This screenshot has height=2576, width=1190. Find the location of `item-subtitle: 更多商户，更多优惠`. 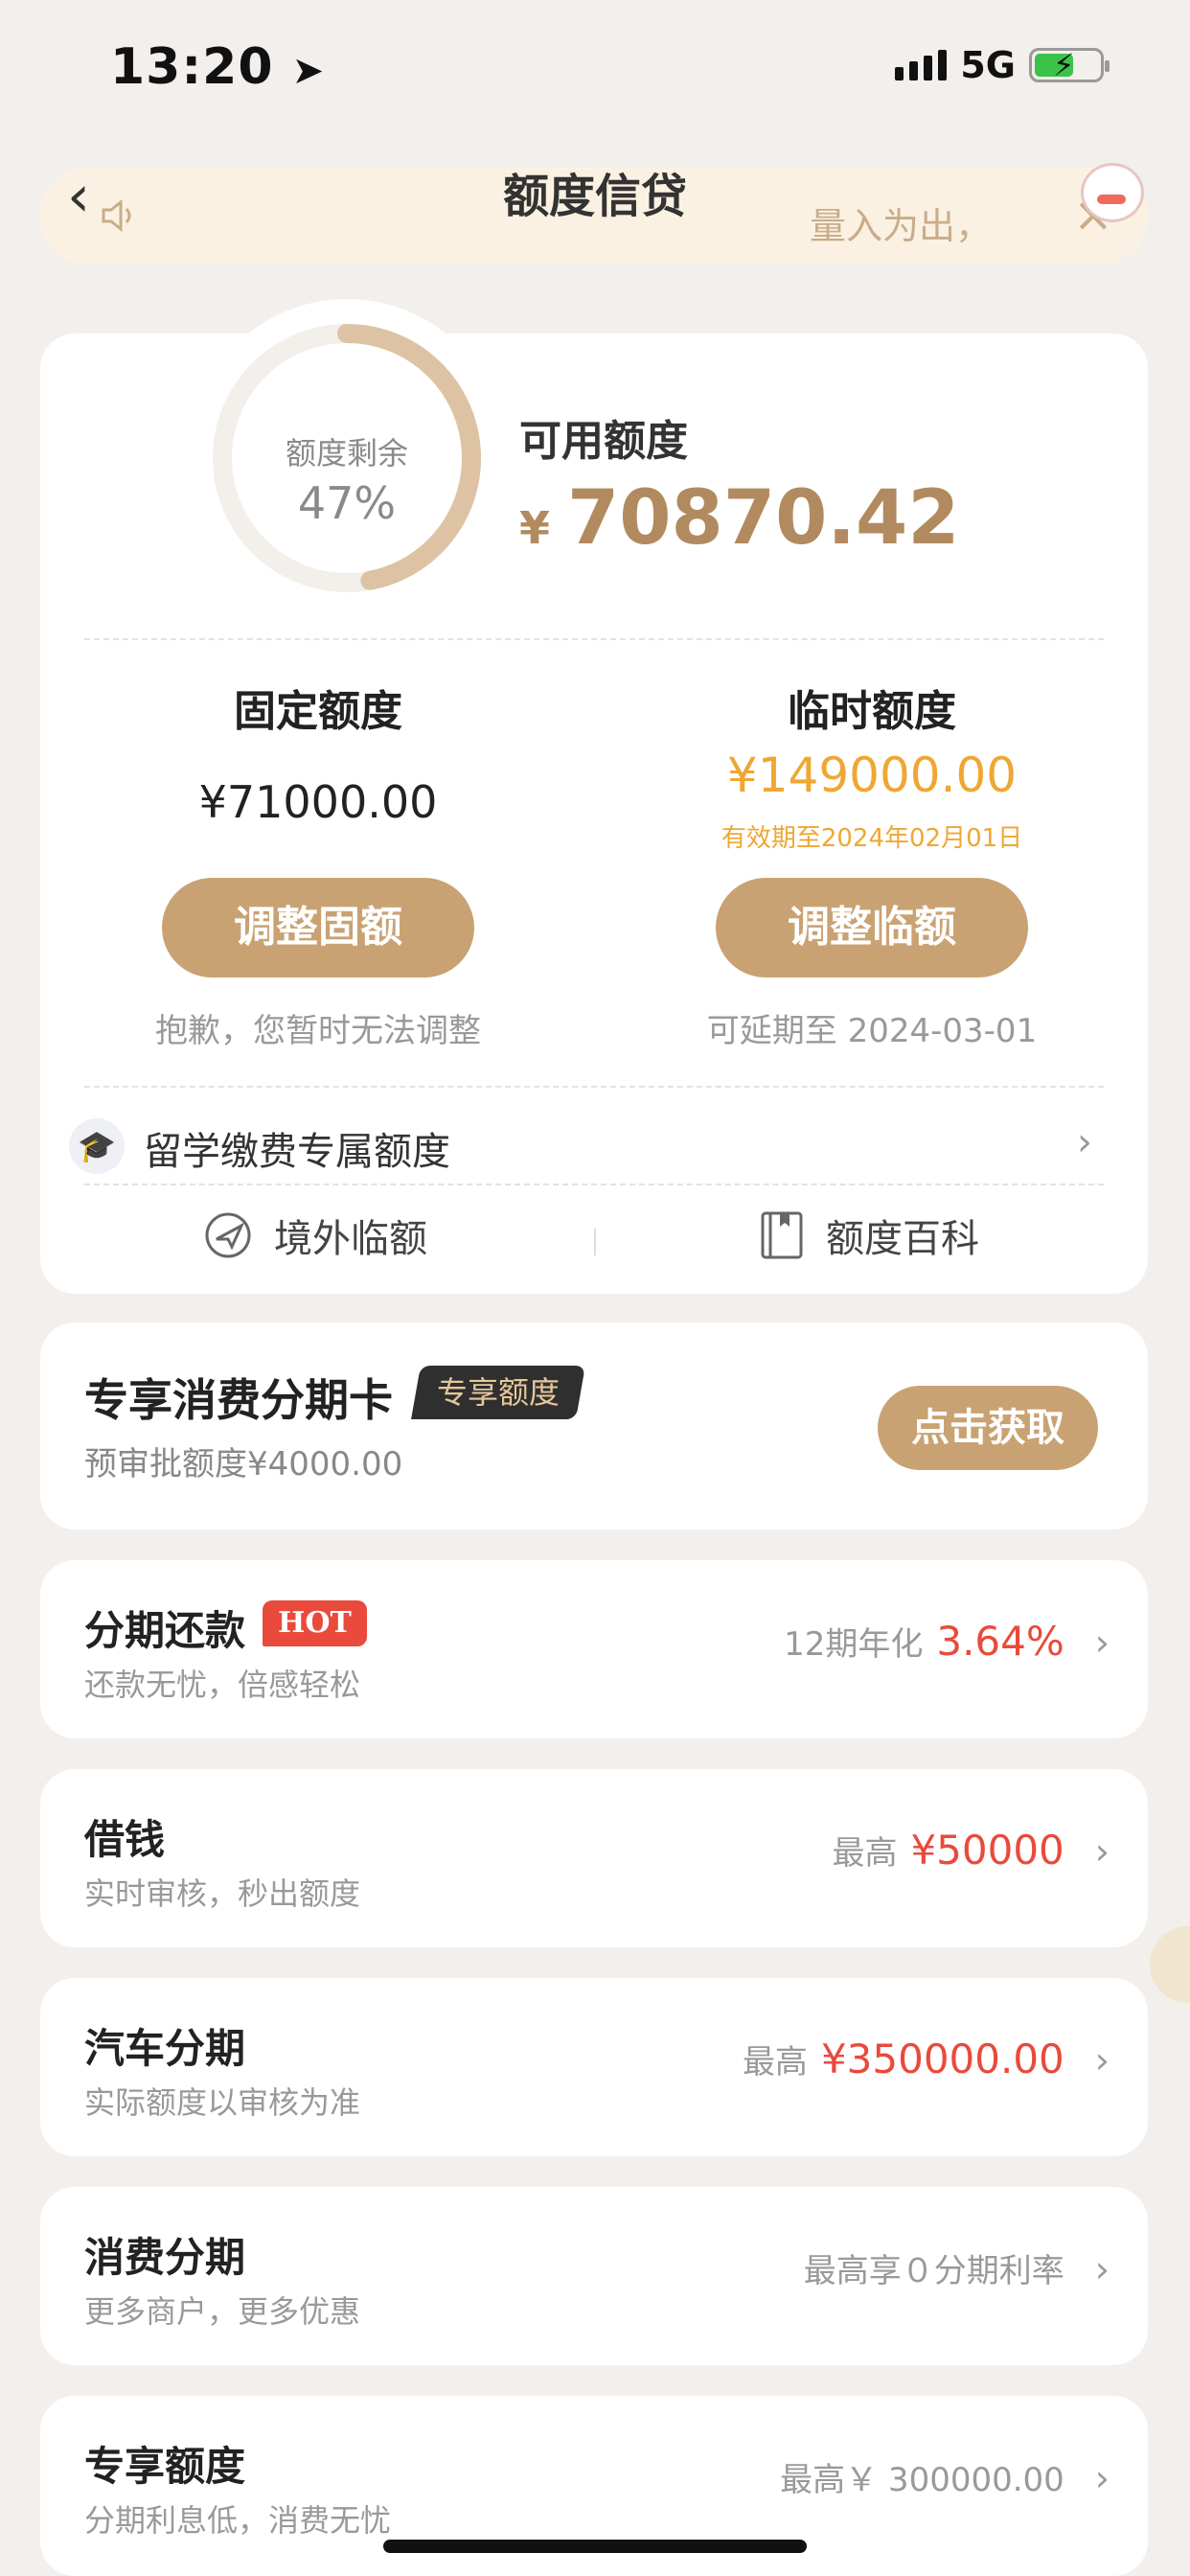

item-subtitle: 更多商户，更多优惠 is located at coordinates (222, 2311).